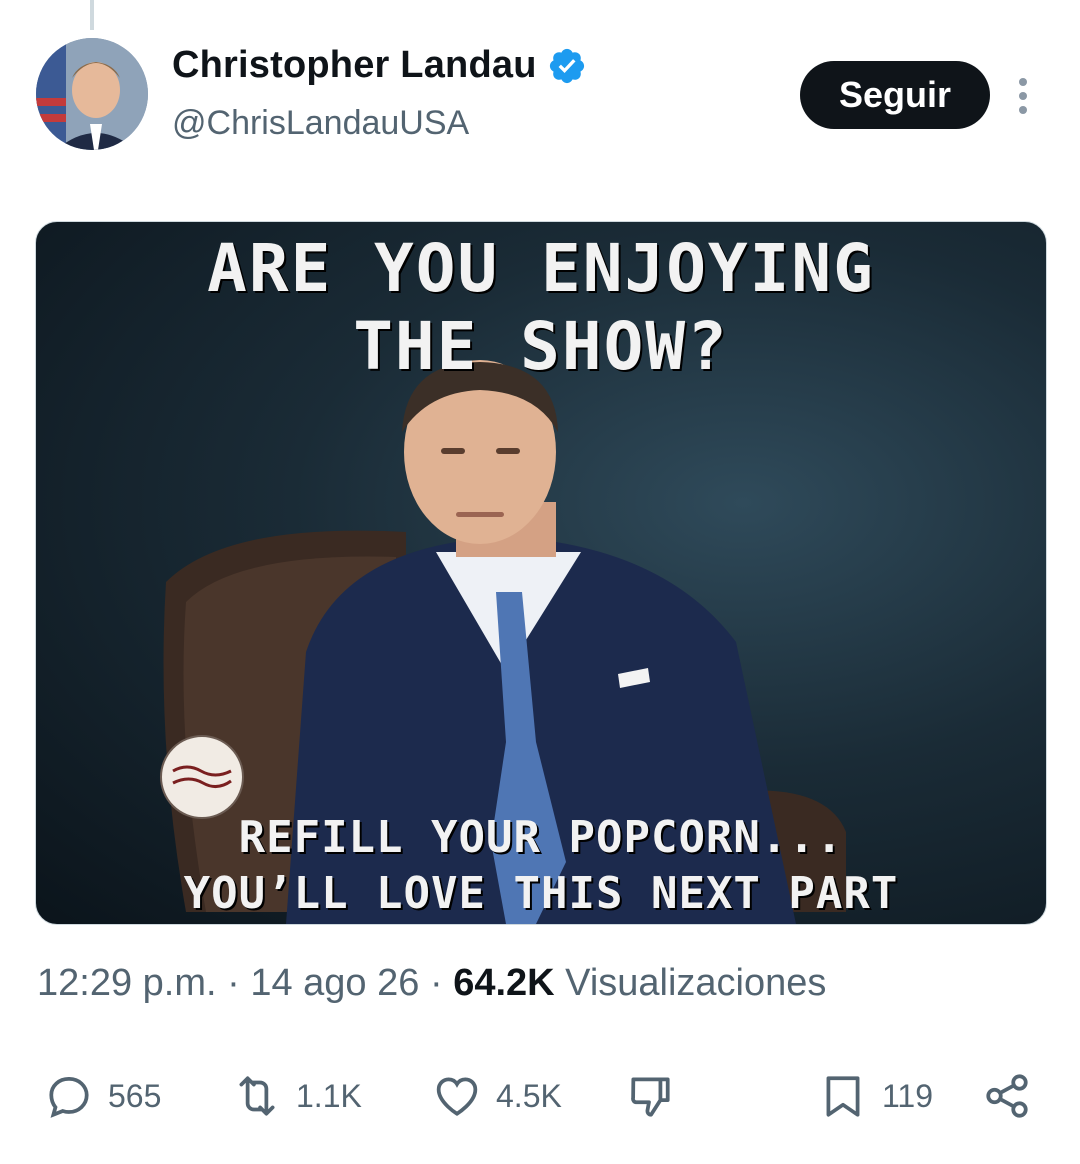 The image size is (1080, 1164). Describe the element at coordinates (257, 1096) in the screenshot. I see `repost-icon` at that location.